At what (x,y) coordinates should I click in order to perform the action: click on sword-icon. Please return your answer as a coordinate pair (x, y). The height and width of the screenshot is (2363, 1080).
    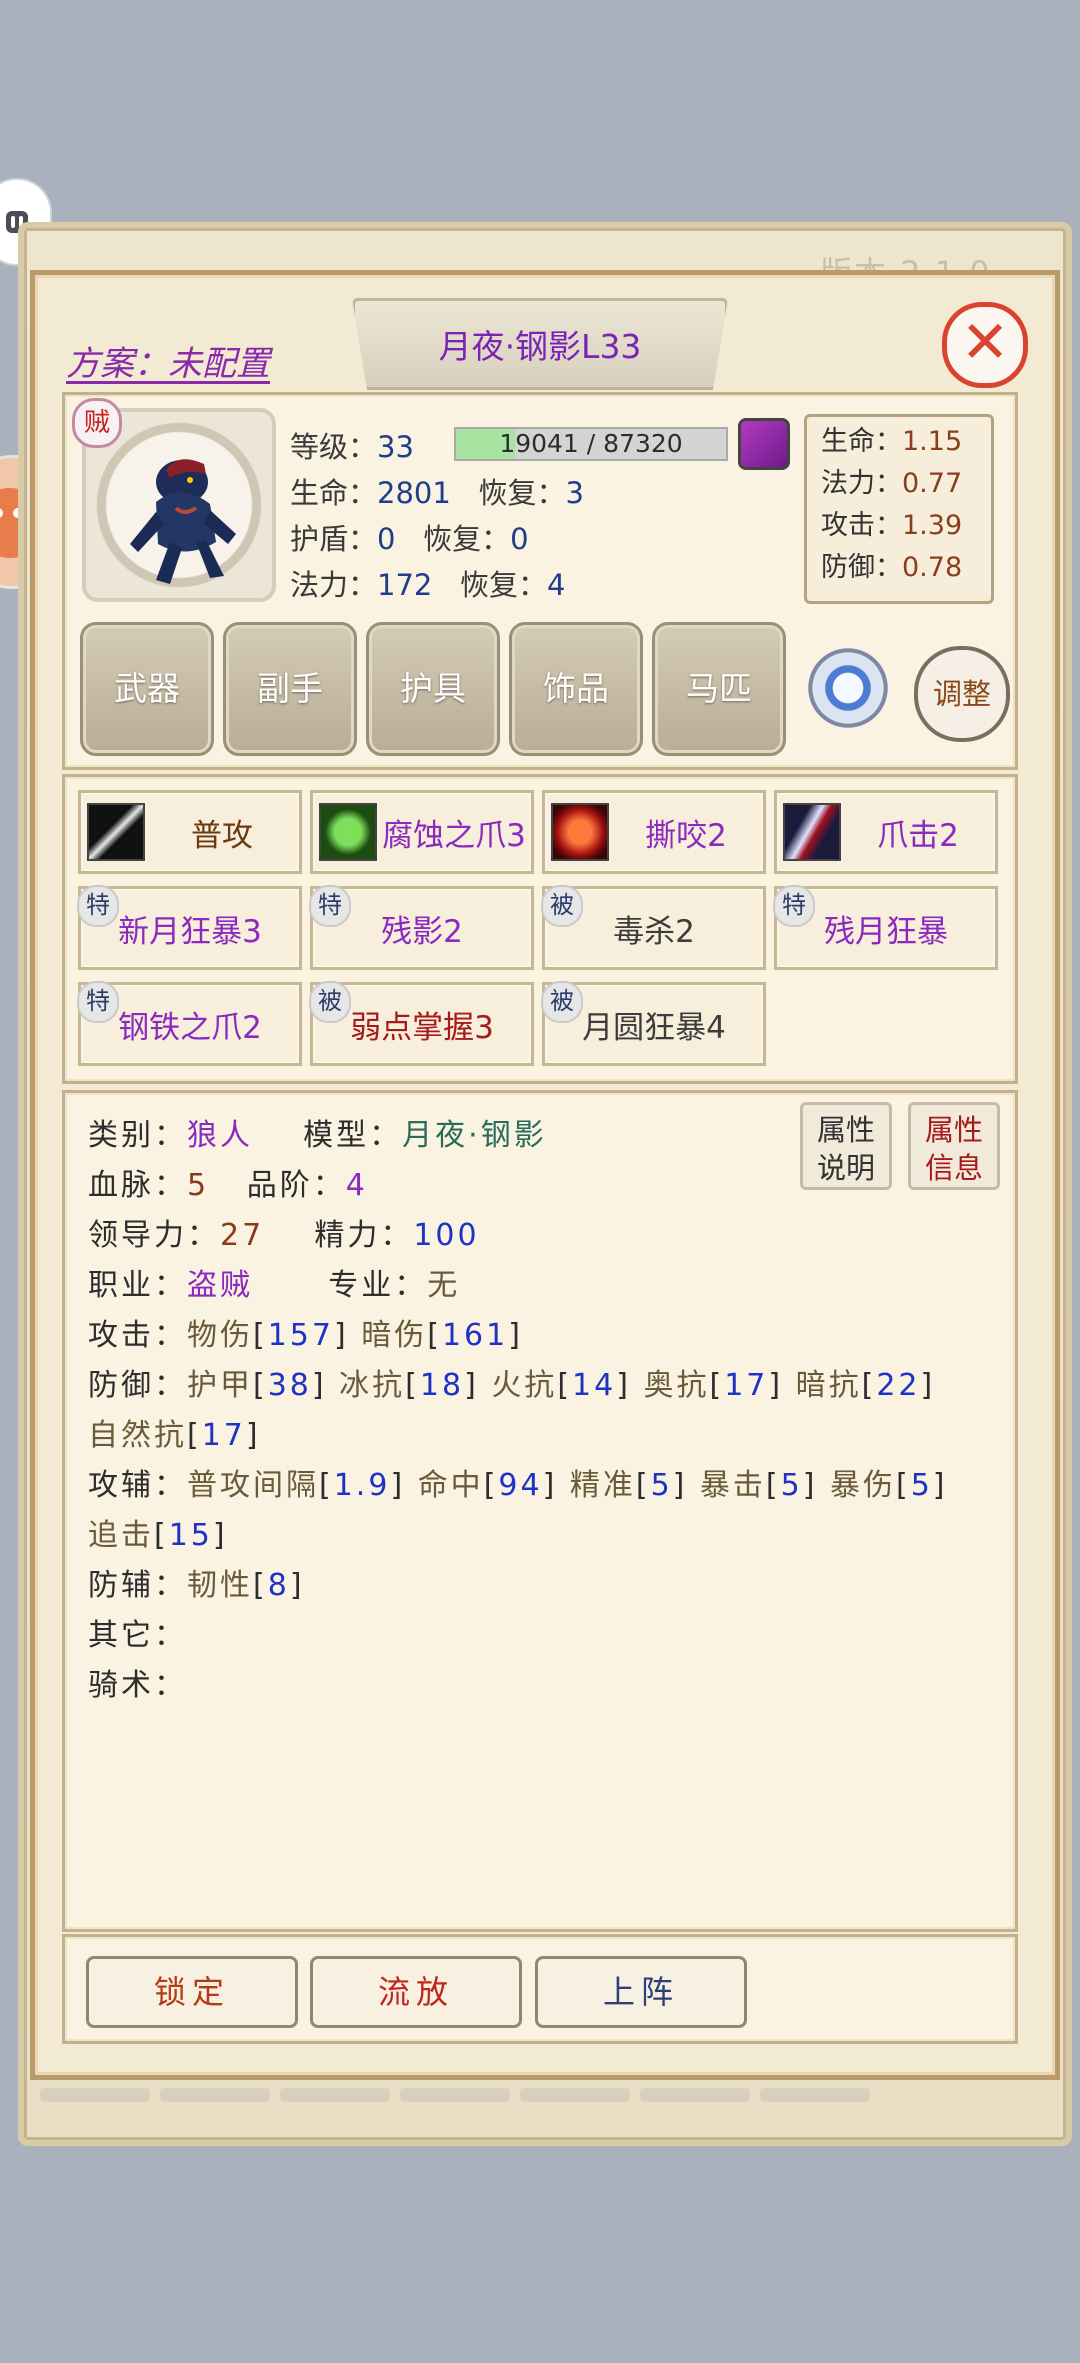
    Looking at the image, I should click on (116, 832).